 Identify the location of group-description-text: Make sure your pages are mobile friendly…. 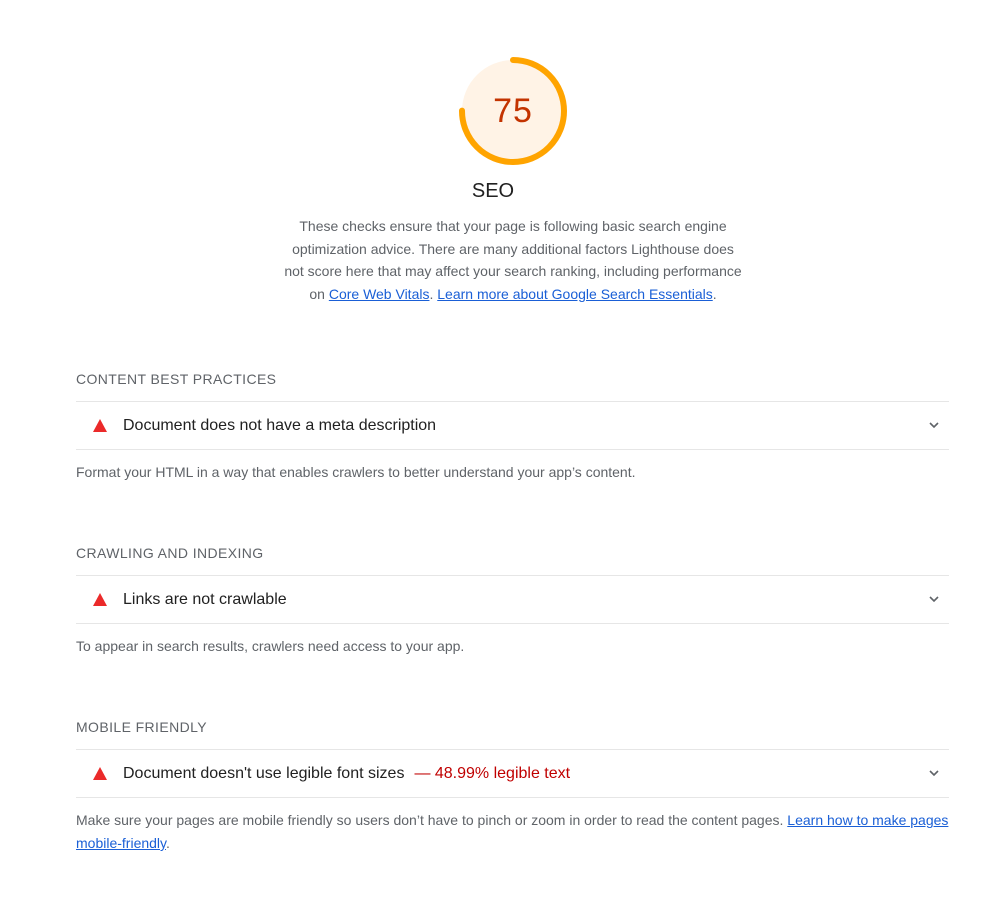
(432, 820).